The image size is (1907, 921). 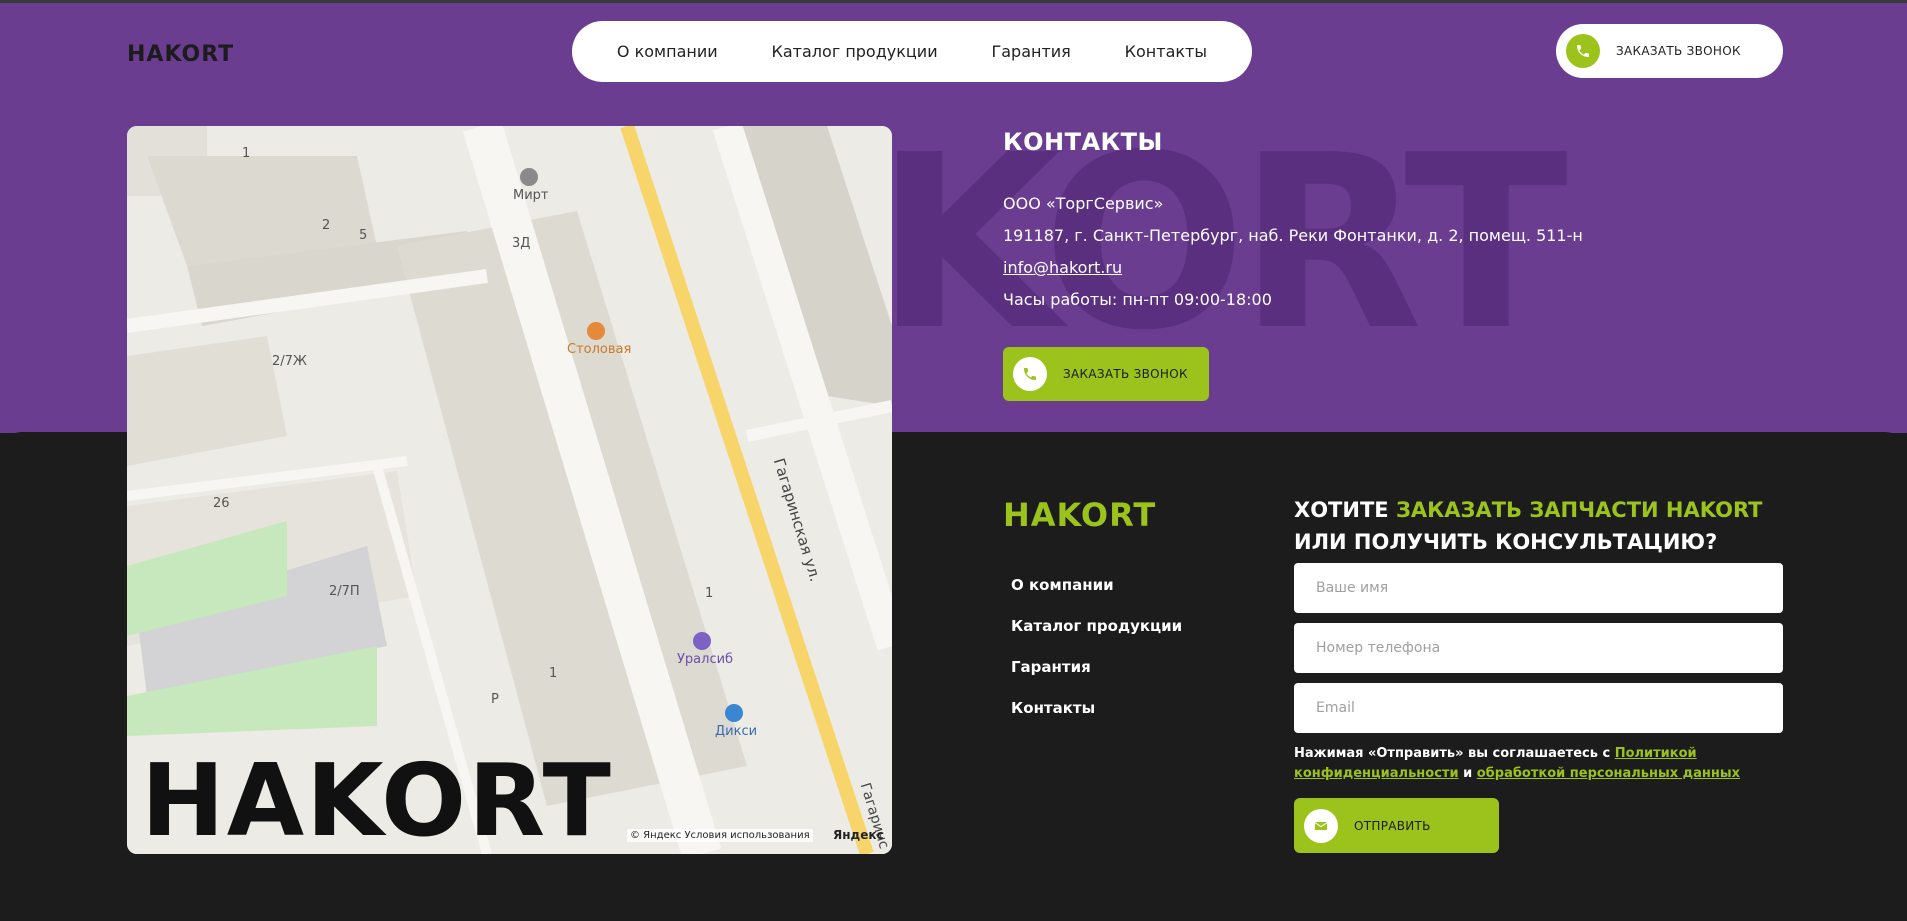 I want to click on map-label-building: 3Д, so click(x=521, y=243).